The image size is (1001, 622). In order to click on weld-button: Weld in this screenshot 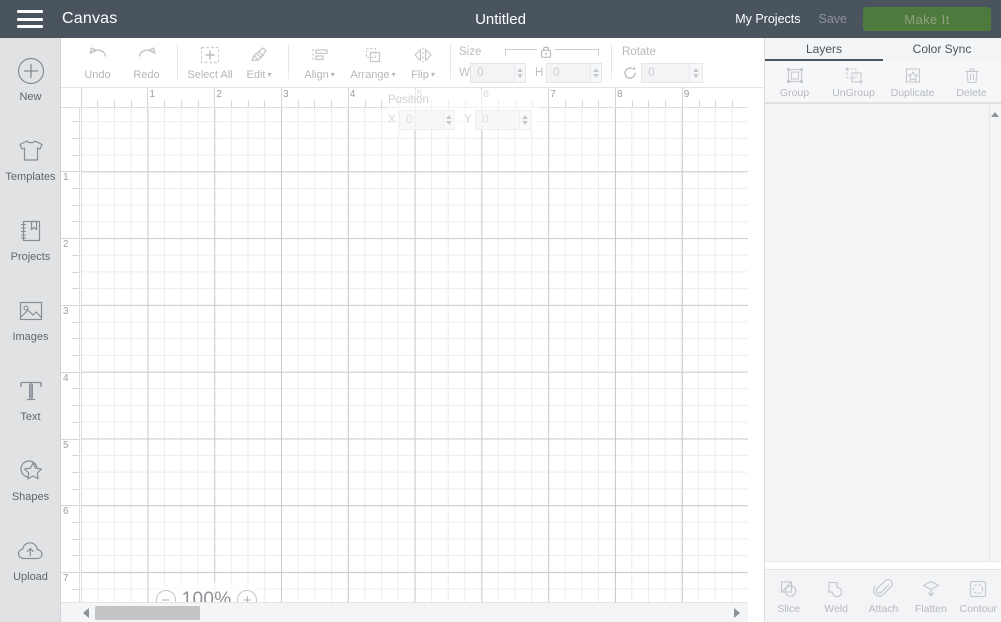, I will do `click(835, 596)`.